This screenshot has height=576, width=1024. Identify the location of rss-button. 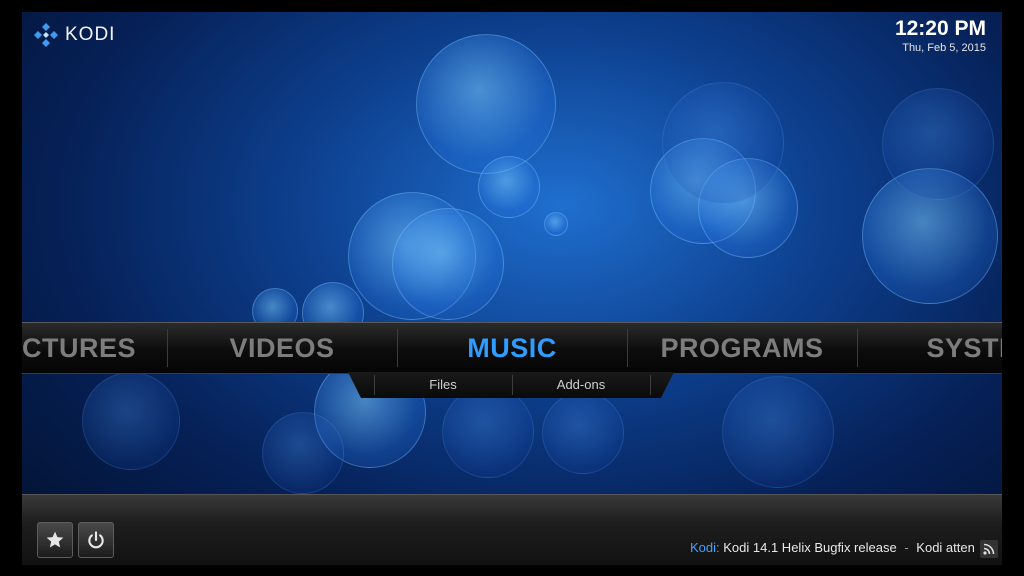
(989, 549).